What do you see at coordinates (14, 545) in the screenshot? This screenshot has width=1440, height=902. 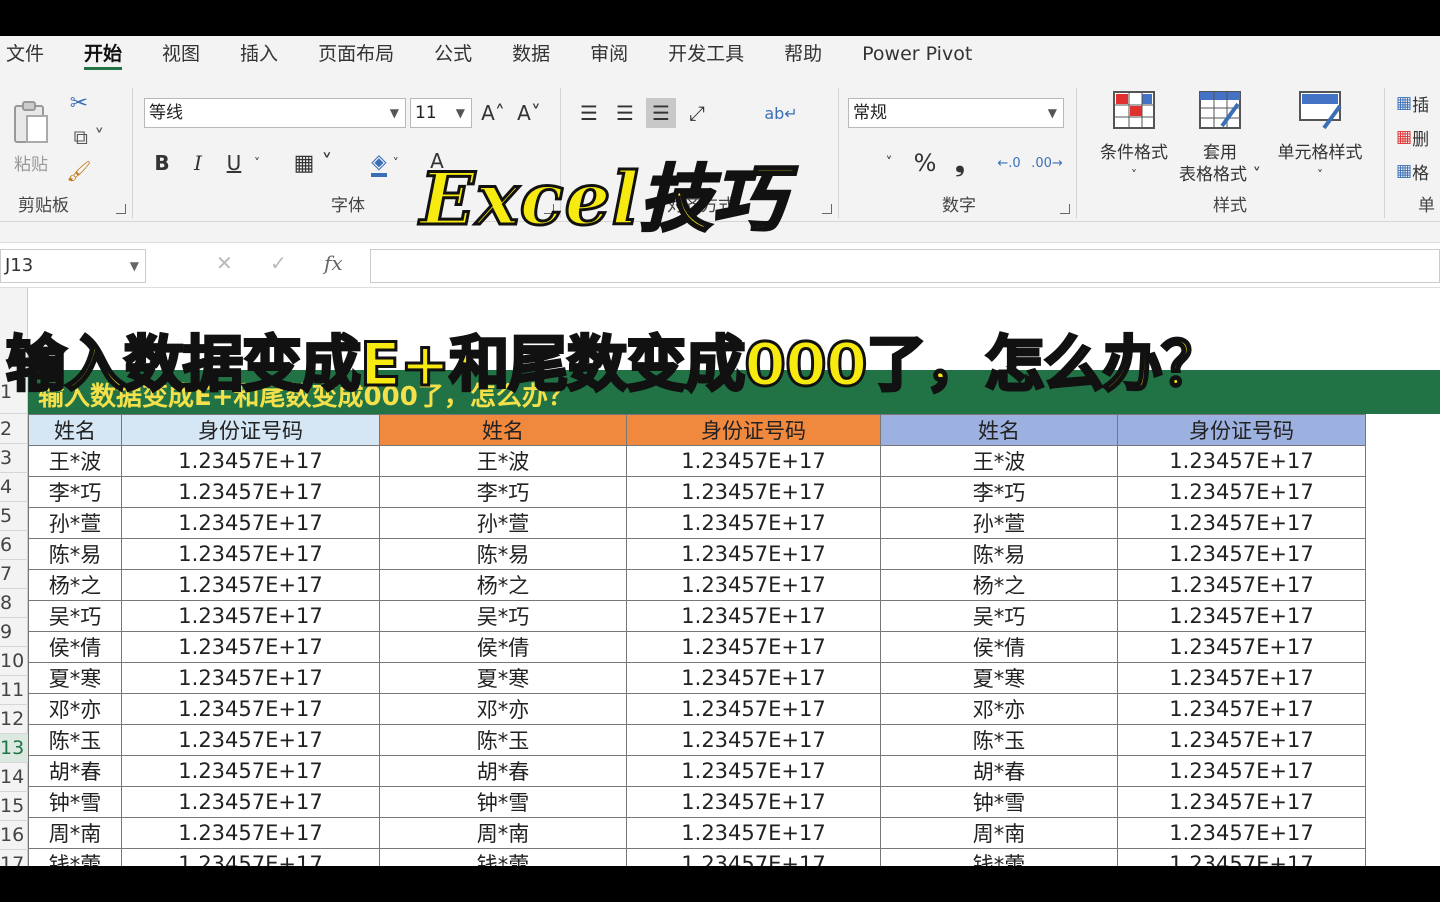 I see `row-header: 6` at bounding box center [14, 545].